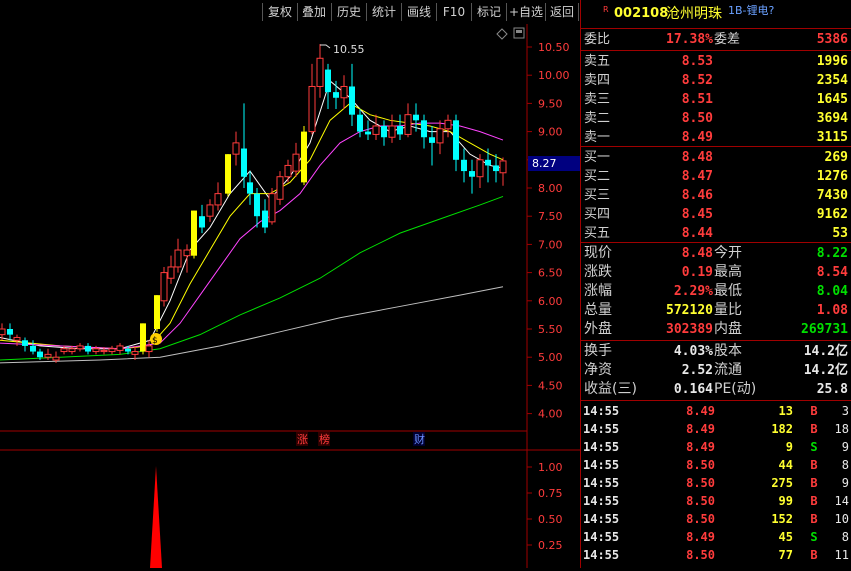  I want to click on finance-label: 收益(三), so click(610, 389).